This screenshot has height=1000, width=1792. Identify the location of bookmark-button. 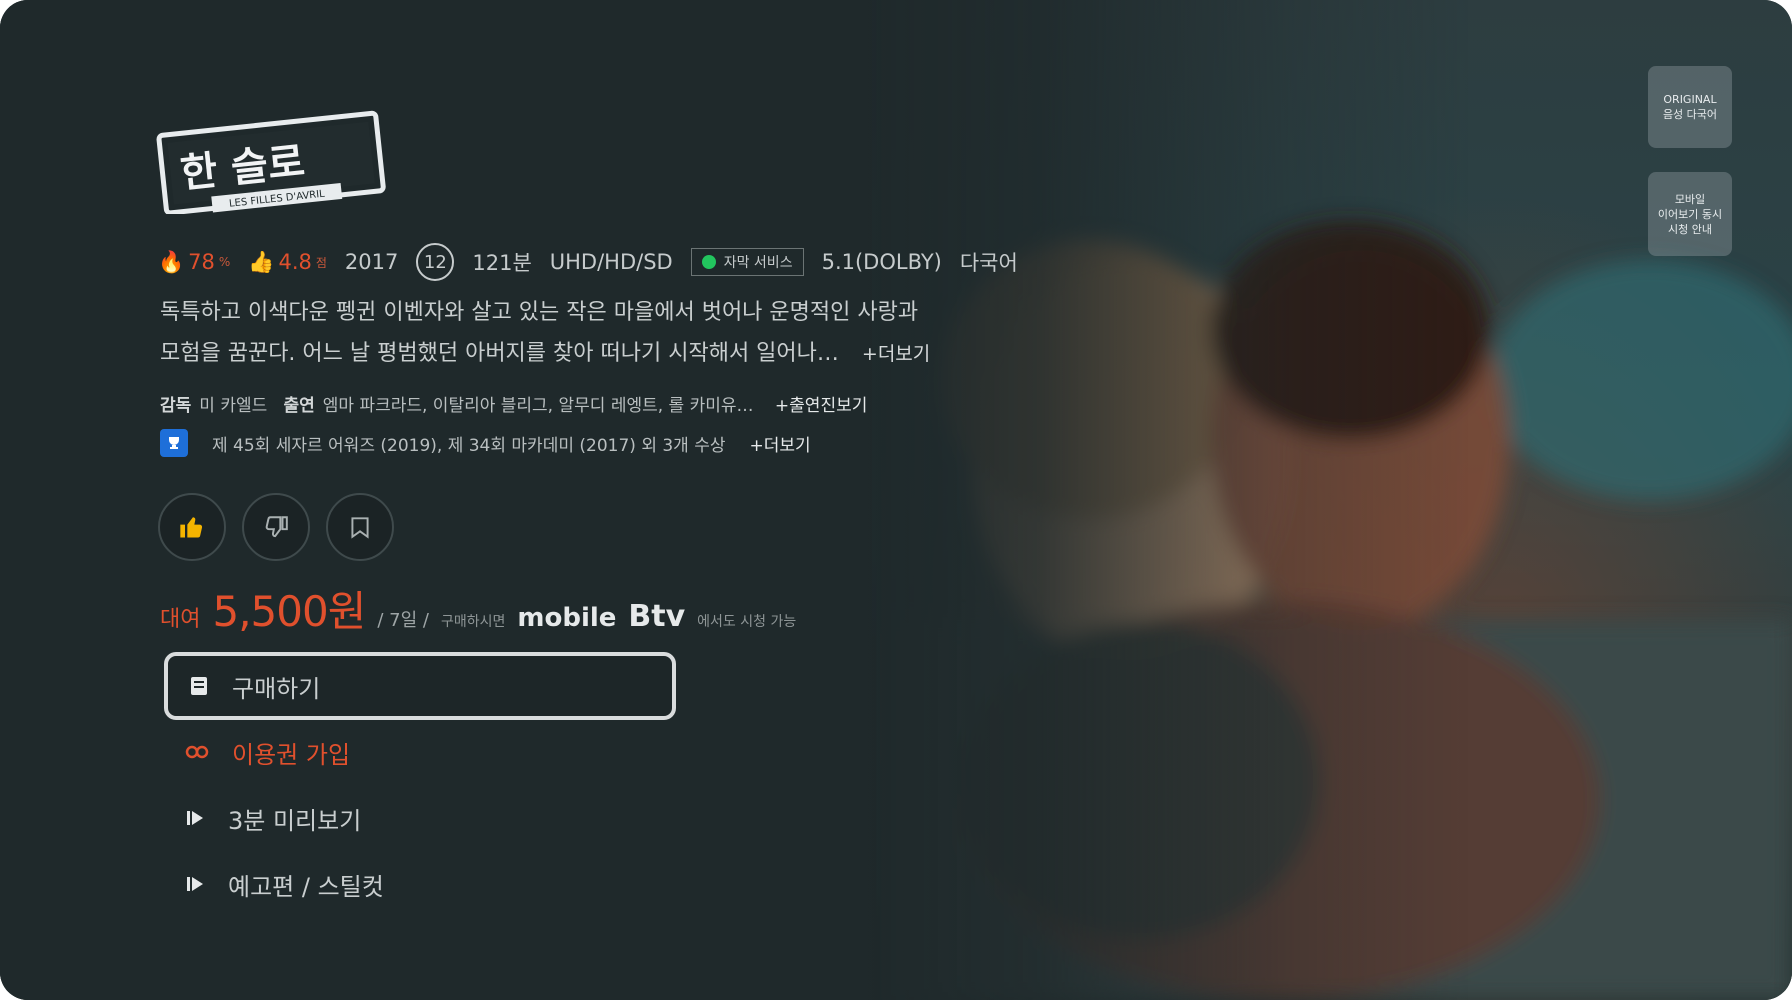
(360, 527).